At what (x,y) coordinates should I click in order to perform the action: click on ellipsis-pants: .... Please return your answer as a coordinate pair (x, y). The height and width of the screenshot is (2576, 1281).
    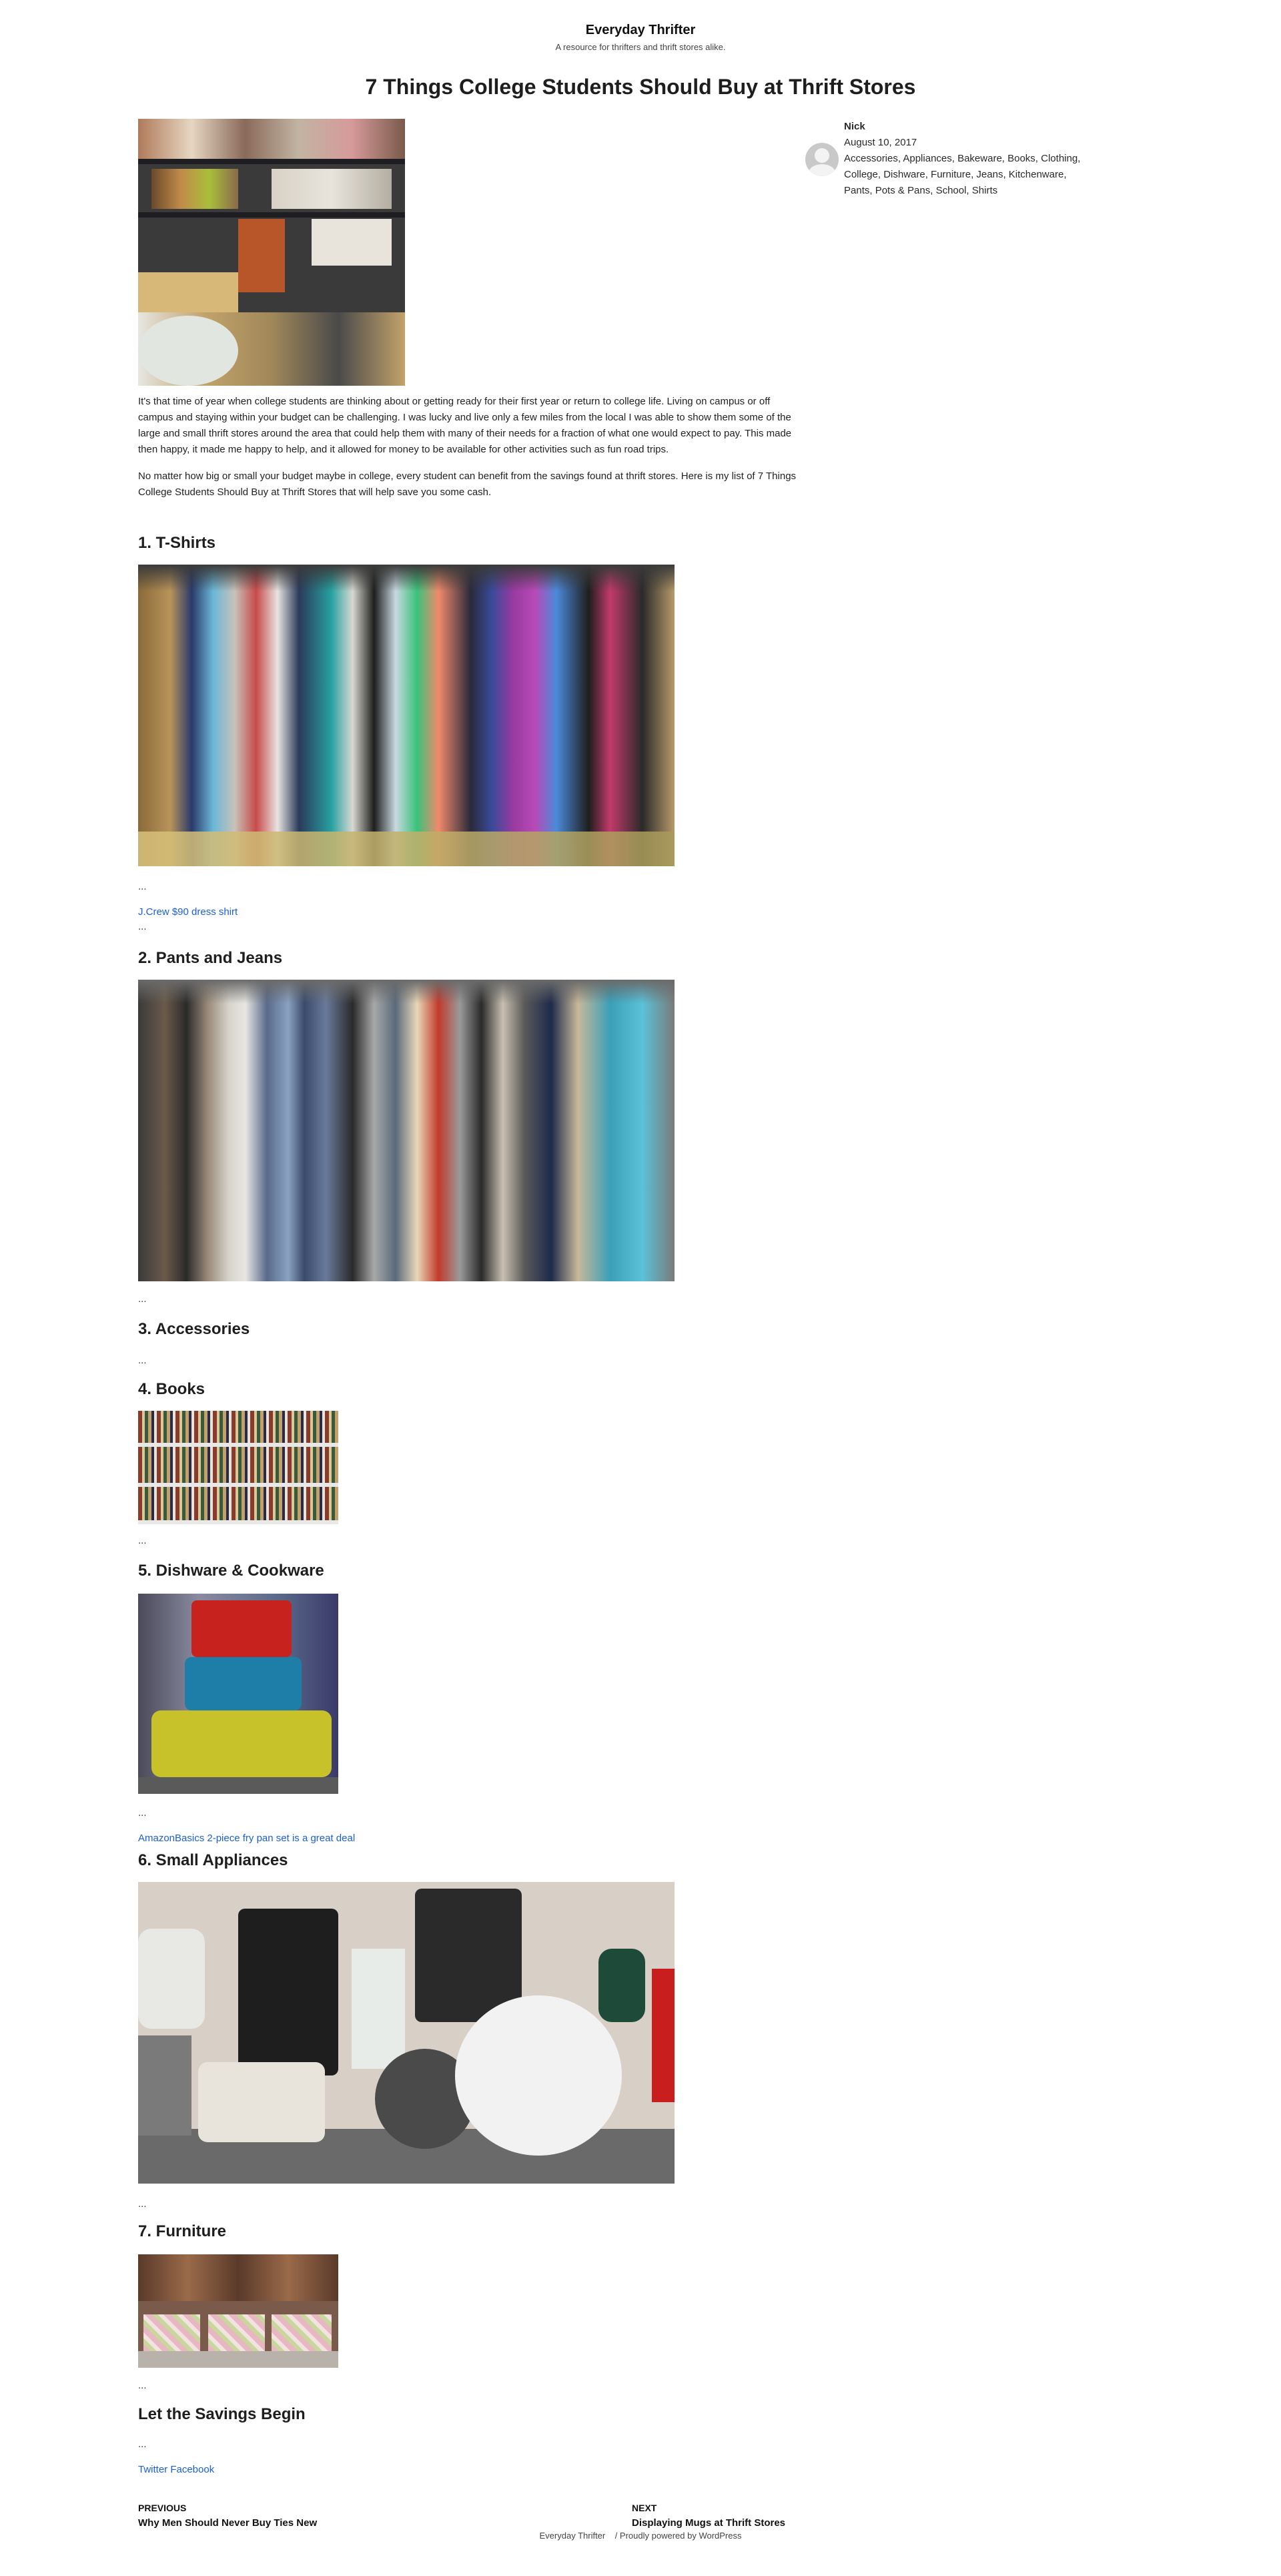
    Looking at the image, I should click on (143, 1299).